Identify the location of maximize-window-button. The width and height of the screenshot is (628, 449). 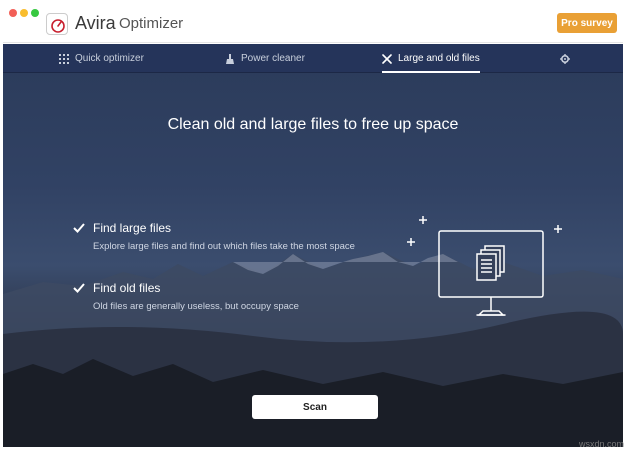
(35, 13).